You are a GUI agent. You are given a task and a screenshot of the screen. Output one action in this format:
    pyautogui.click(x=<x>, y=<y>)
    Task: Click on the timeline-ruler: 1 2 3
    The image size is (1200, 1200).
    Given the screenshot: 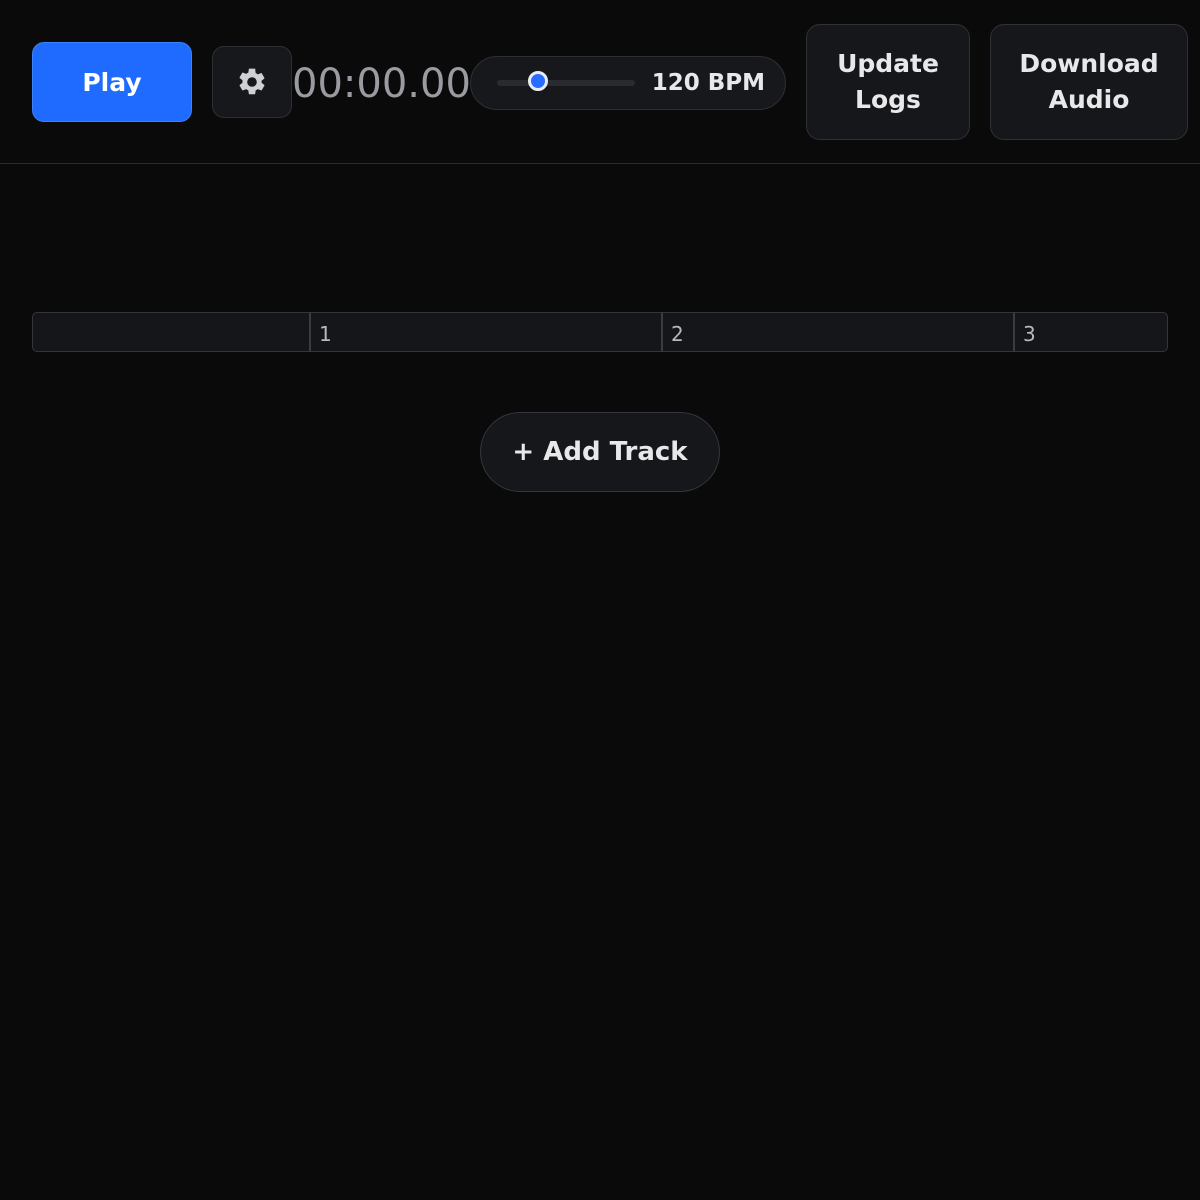 What is the action you would take?
    pyautogui.click(x=600, y=332)
    